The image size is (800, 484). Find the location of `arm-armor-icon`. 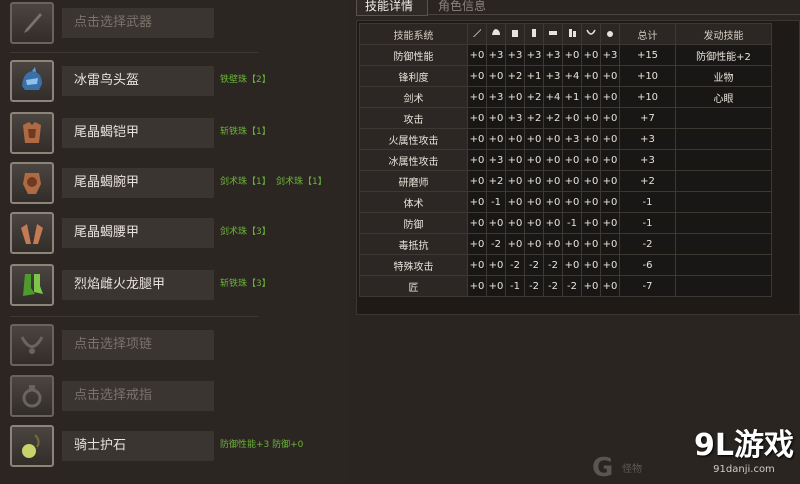

arm-armor-icon is located at coordinates (32, 183).